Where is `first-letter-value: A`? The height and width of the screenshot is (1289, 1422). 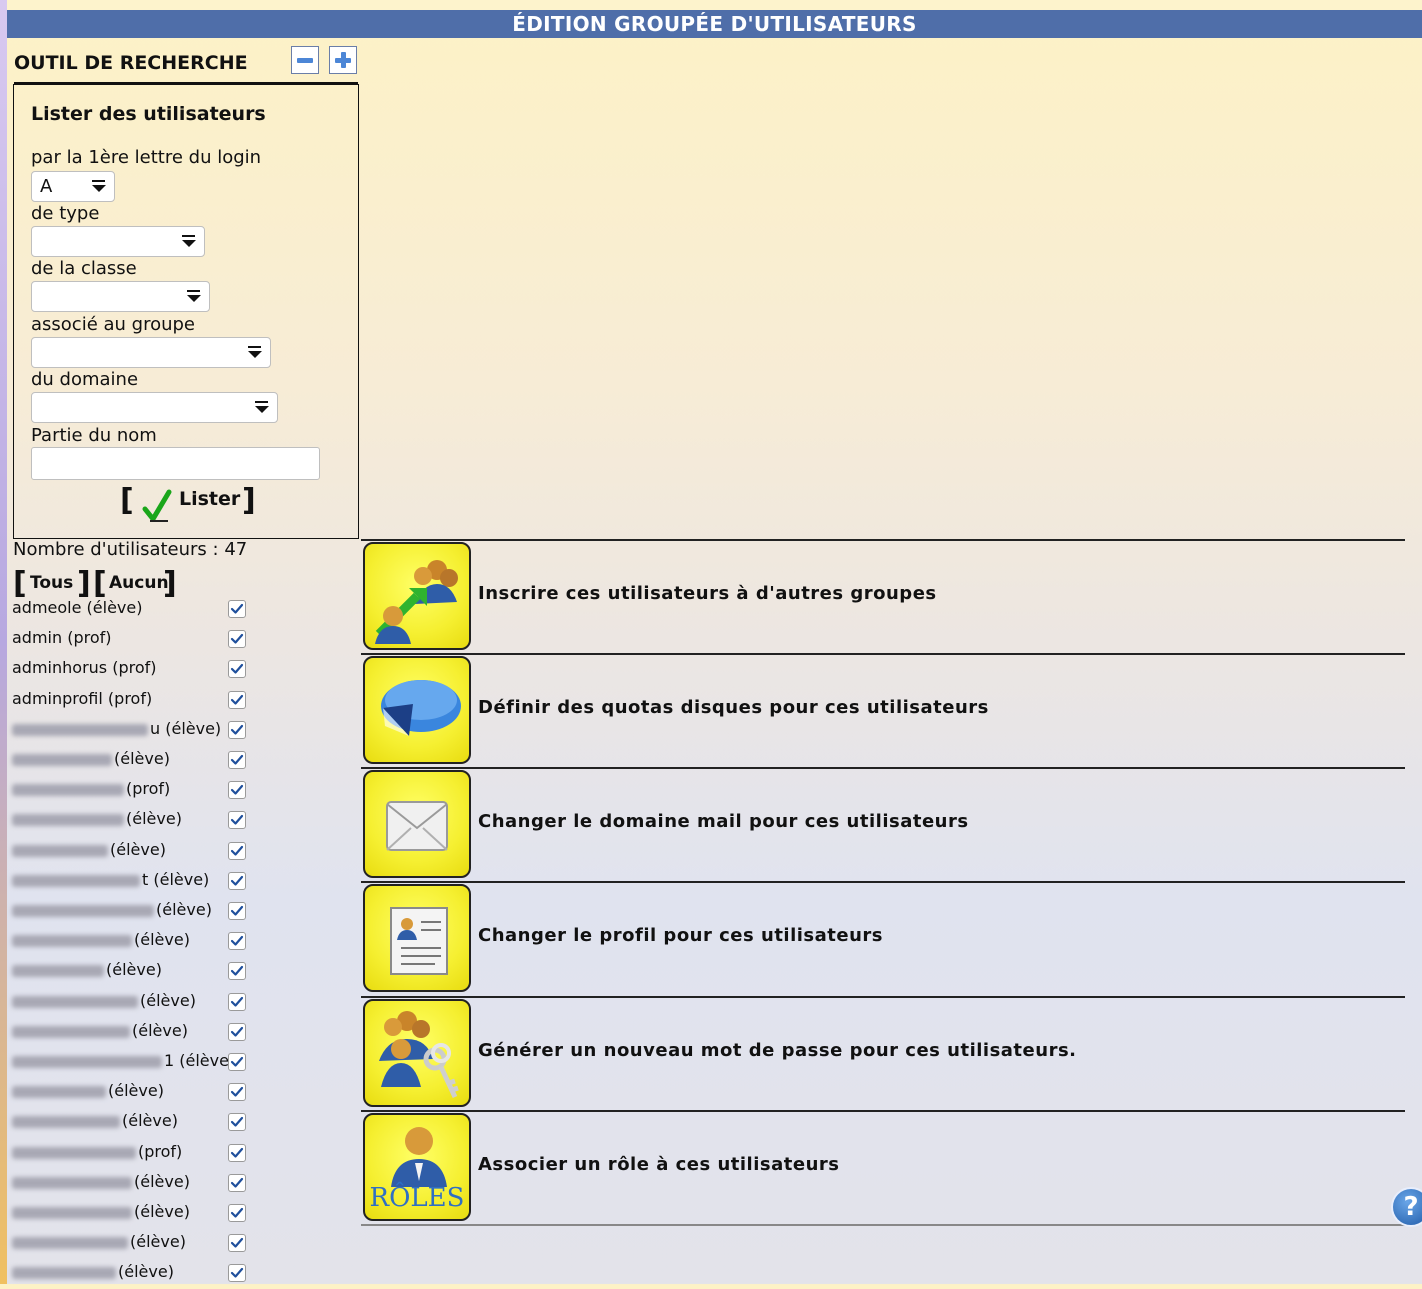
first-letter-value: A is located at coordinates (46, 186).